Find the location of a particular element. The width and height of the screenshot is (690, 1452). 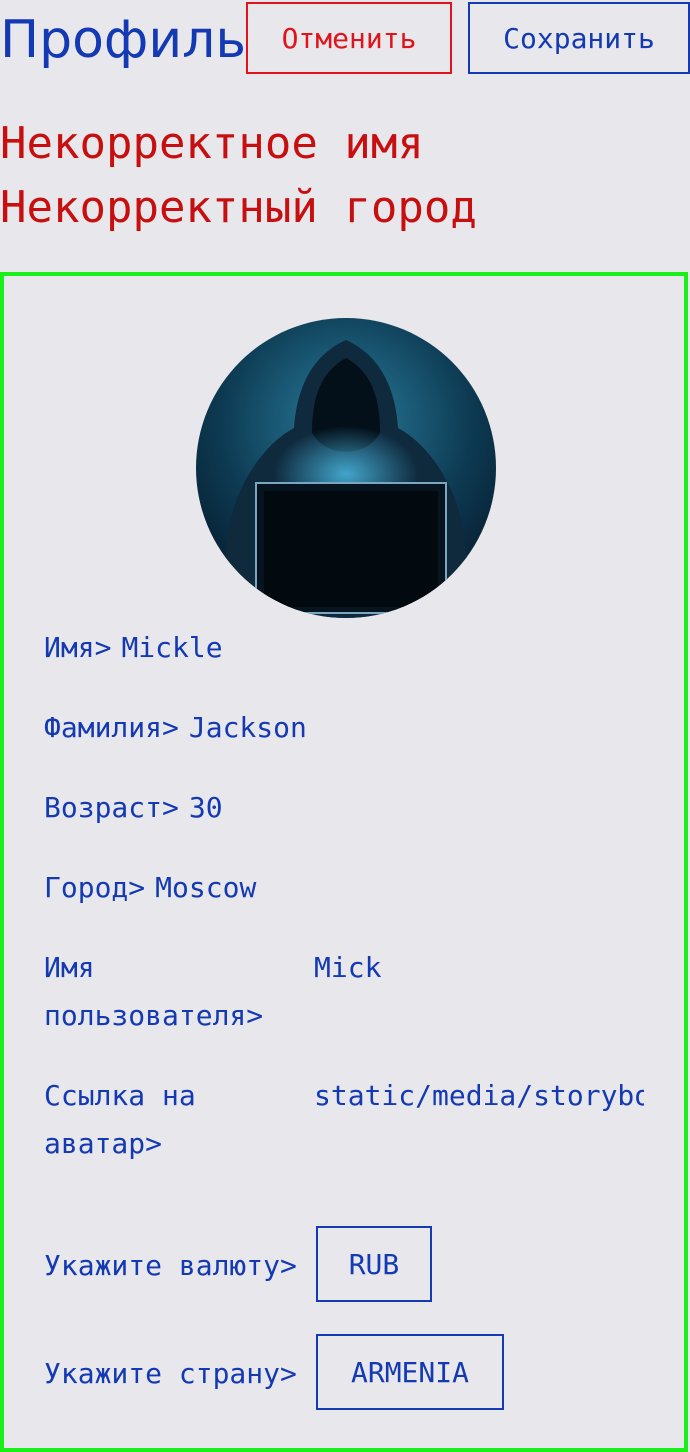

last-name-label: Фамилия> is located at coordinates (111, 727).